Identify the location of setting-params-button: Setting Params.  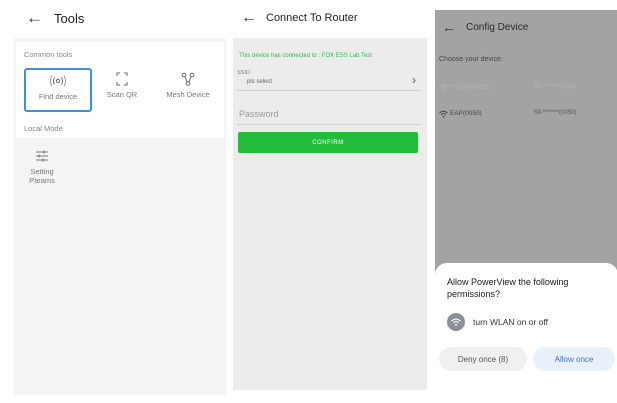
(42, 165).